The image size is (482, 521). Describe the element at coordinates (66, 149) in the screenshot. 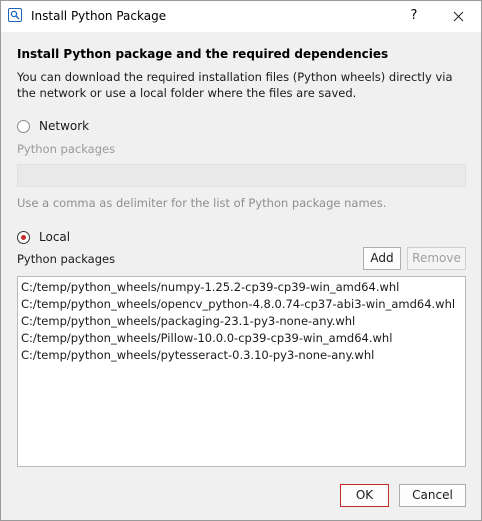

I see `network-packages-label: Python packages` at that location.